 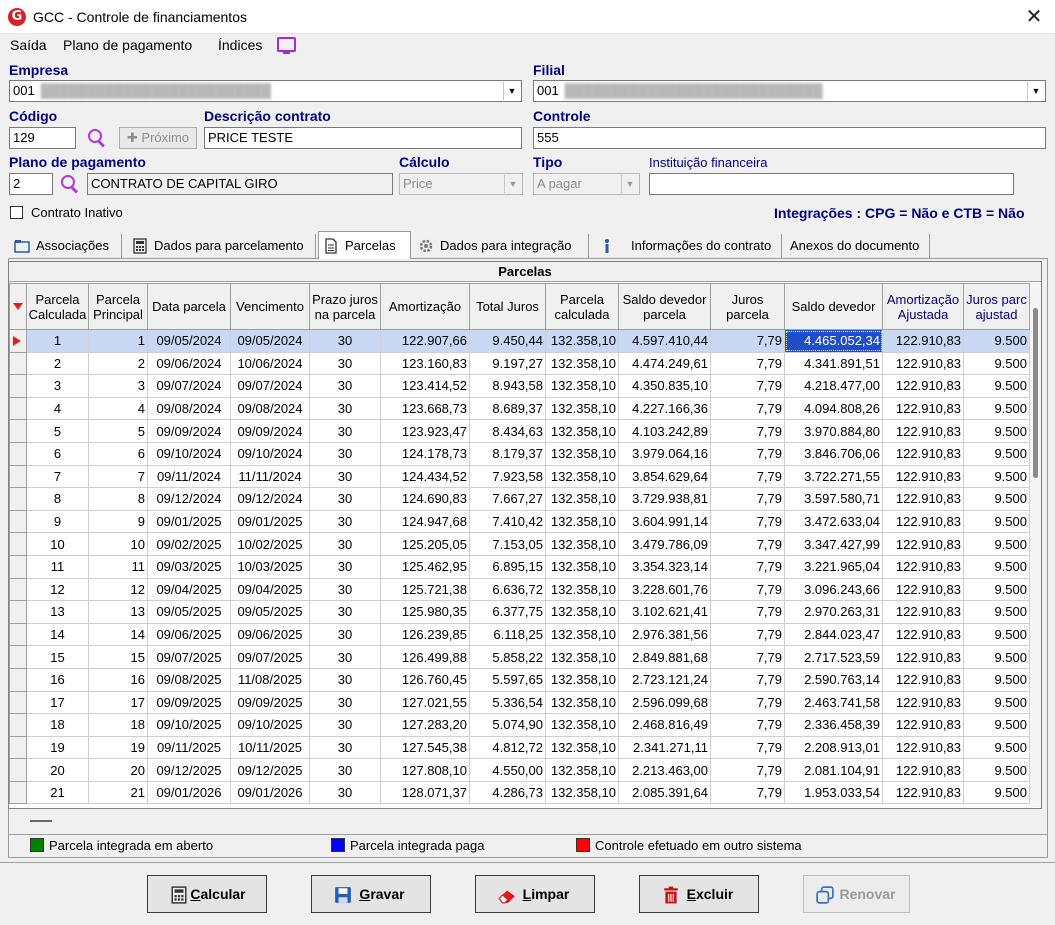 I want to click on search-icon, so click(x=96, y=137).